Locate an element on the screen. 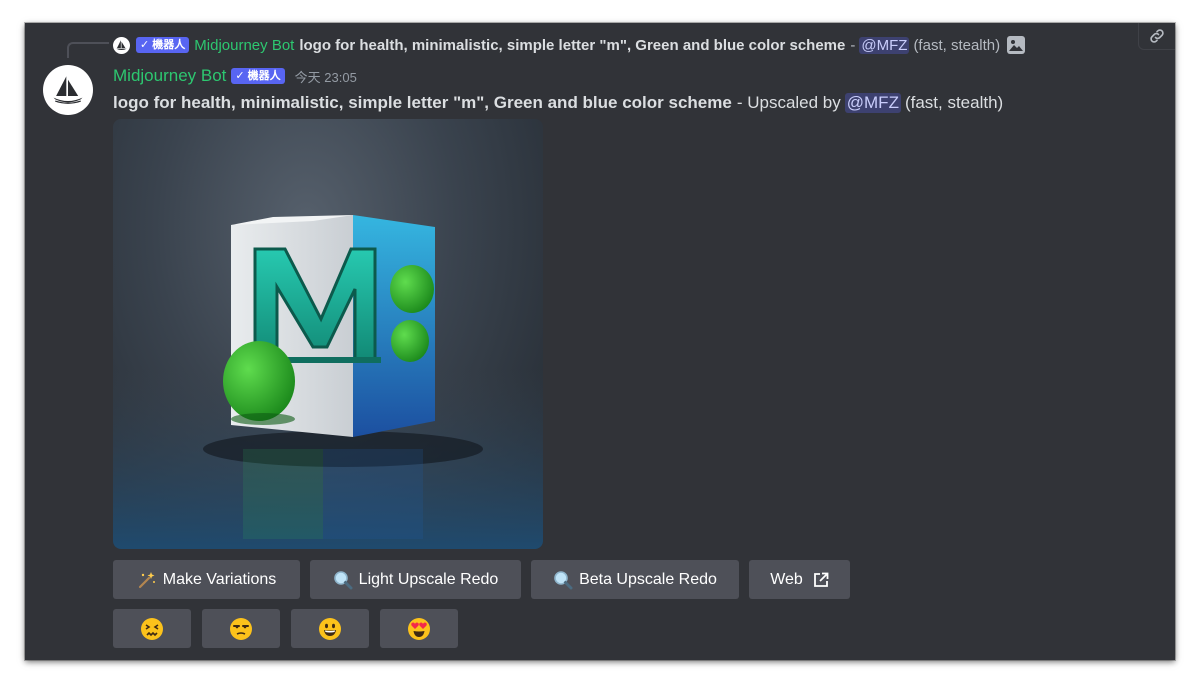 The width and height of the screenshot is (1200, 685). reaction-buttons is located at coordinates (285, 628).